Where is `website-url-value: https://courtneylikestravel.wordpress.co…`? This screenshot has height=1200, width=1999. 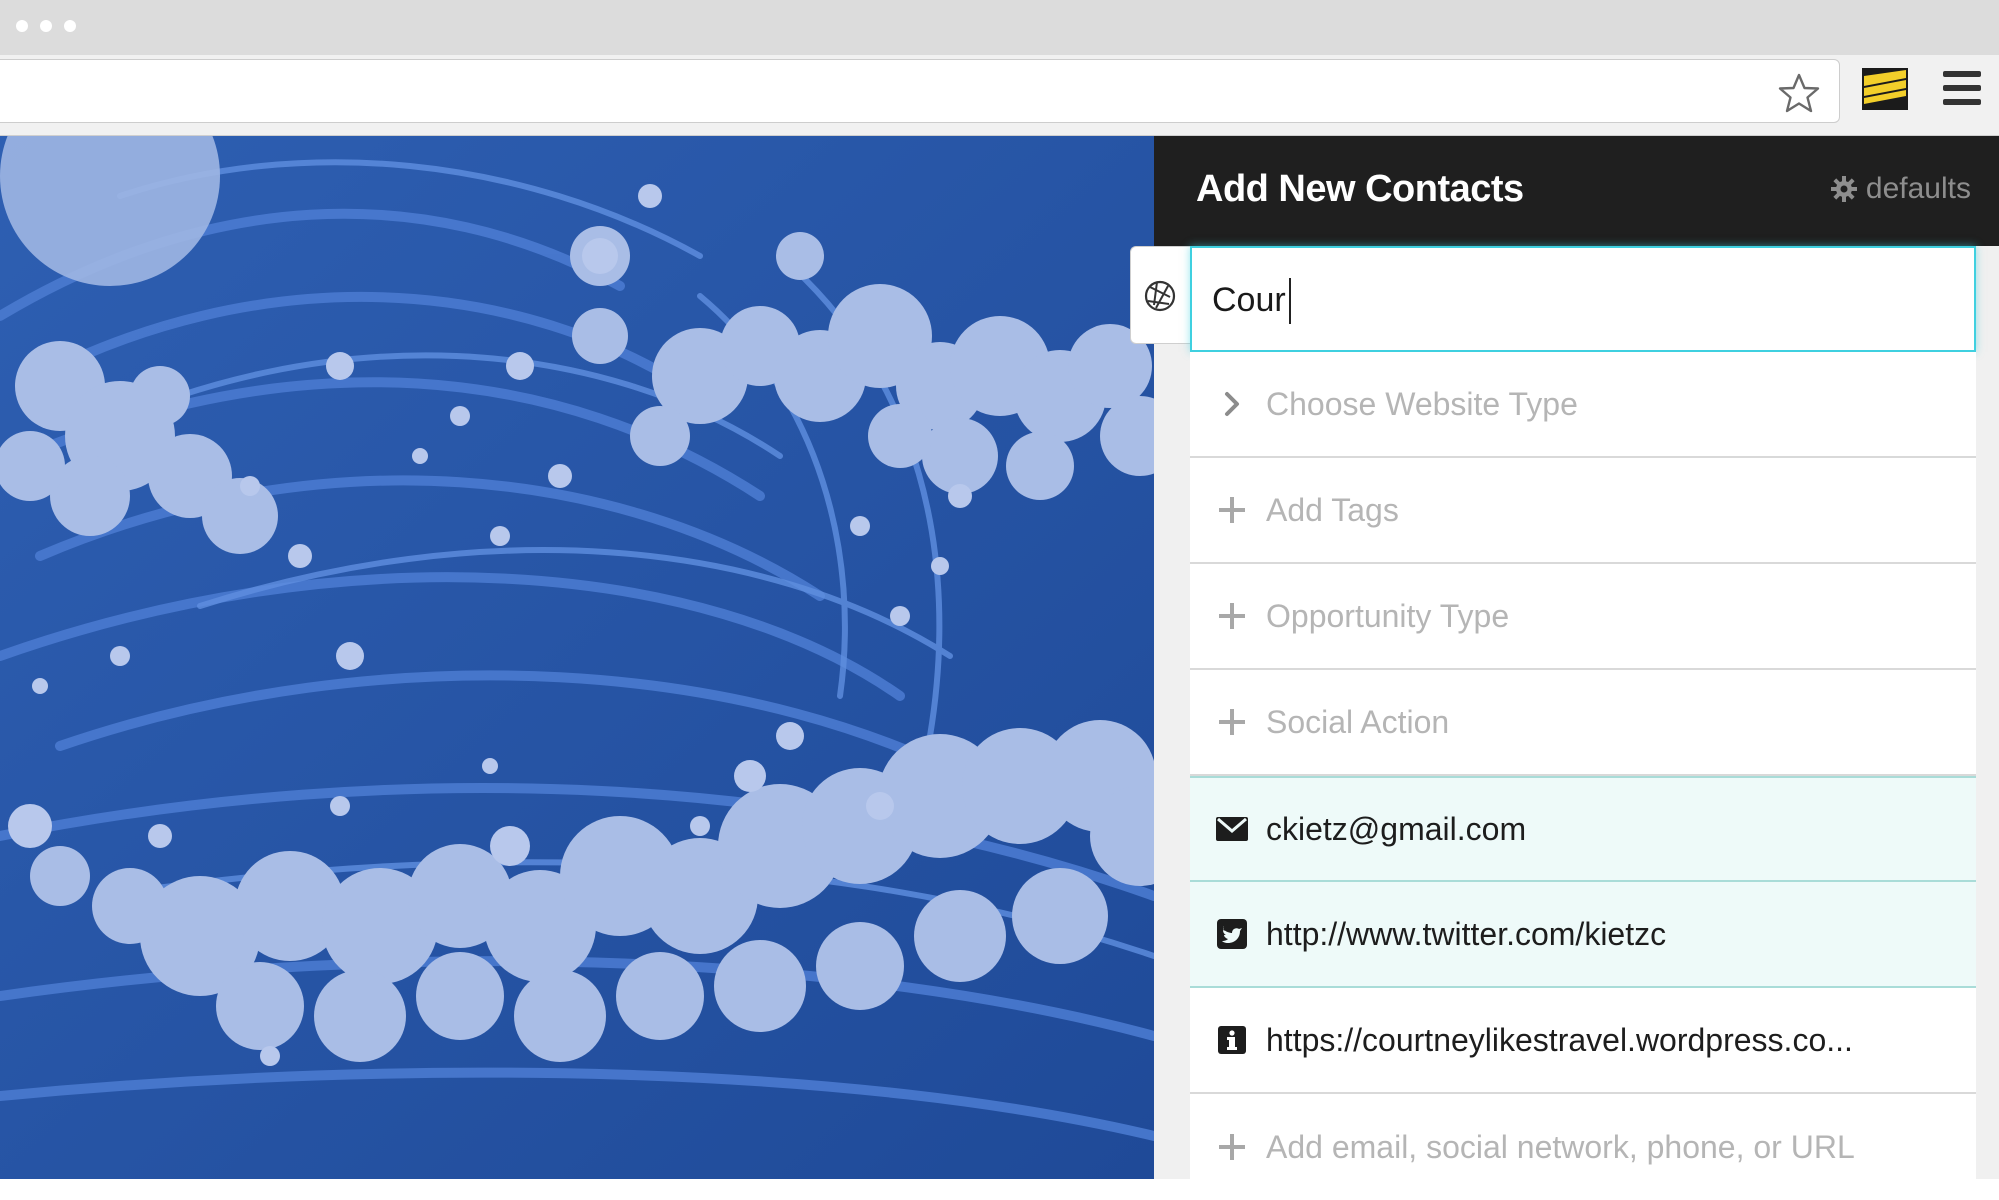
website-url-value: https://courtneylikestravel.wordpress.co… is located at coordinates (1559, 1039).